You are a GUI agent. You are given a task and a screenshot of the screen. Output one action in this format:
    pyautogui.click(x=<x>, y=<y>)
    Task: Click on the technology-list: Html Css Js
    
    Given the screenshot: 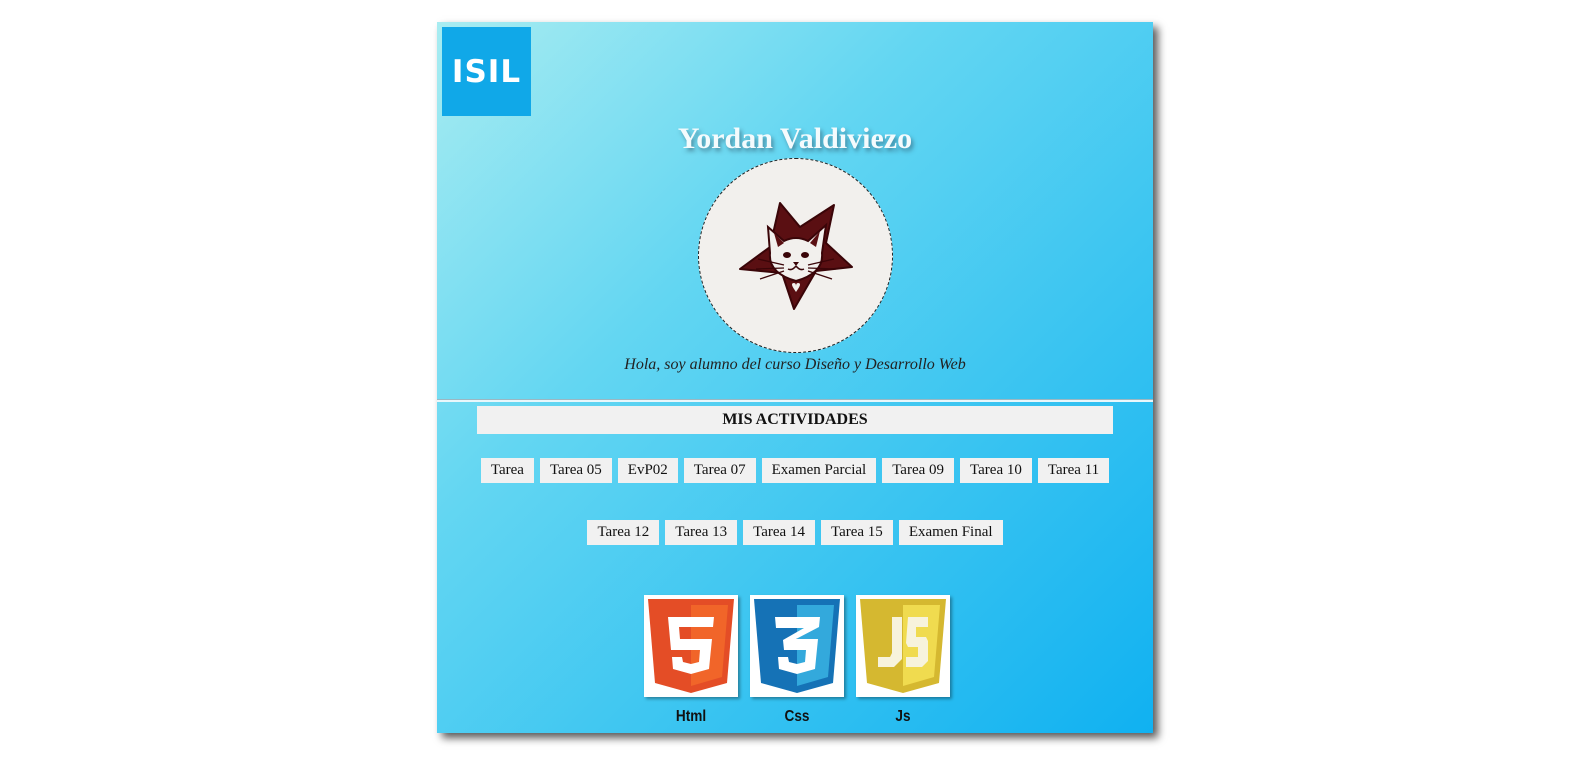 What is the action you would take?
    pyautogui.click(x=797, y=660)
    